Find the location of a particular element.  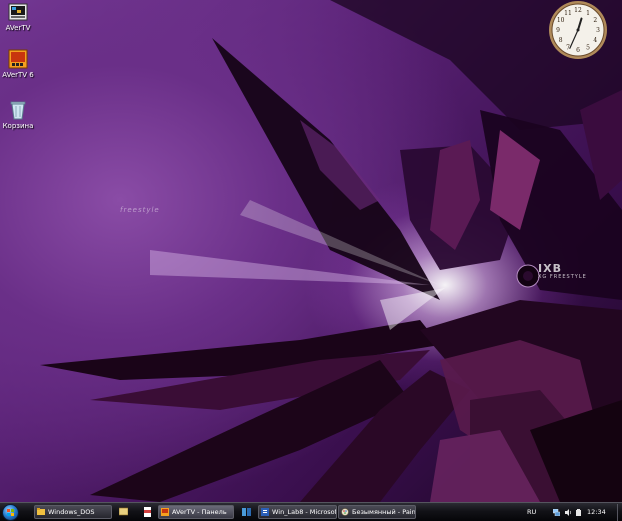

desktop-icon-avertv-6: AVerTV 6 is located at coordinates (18, 63).